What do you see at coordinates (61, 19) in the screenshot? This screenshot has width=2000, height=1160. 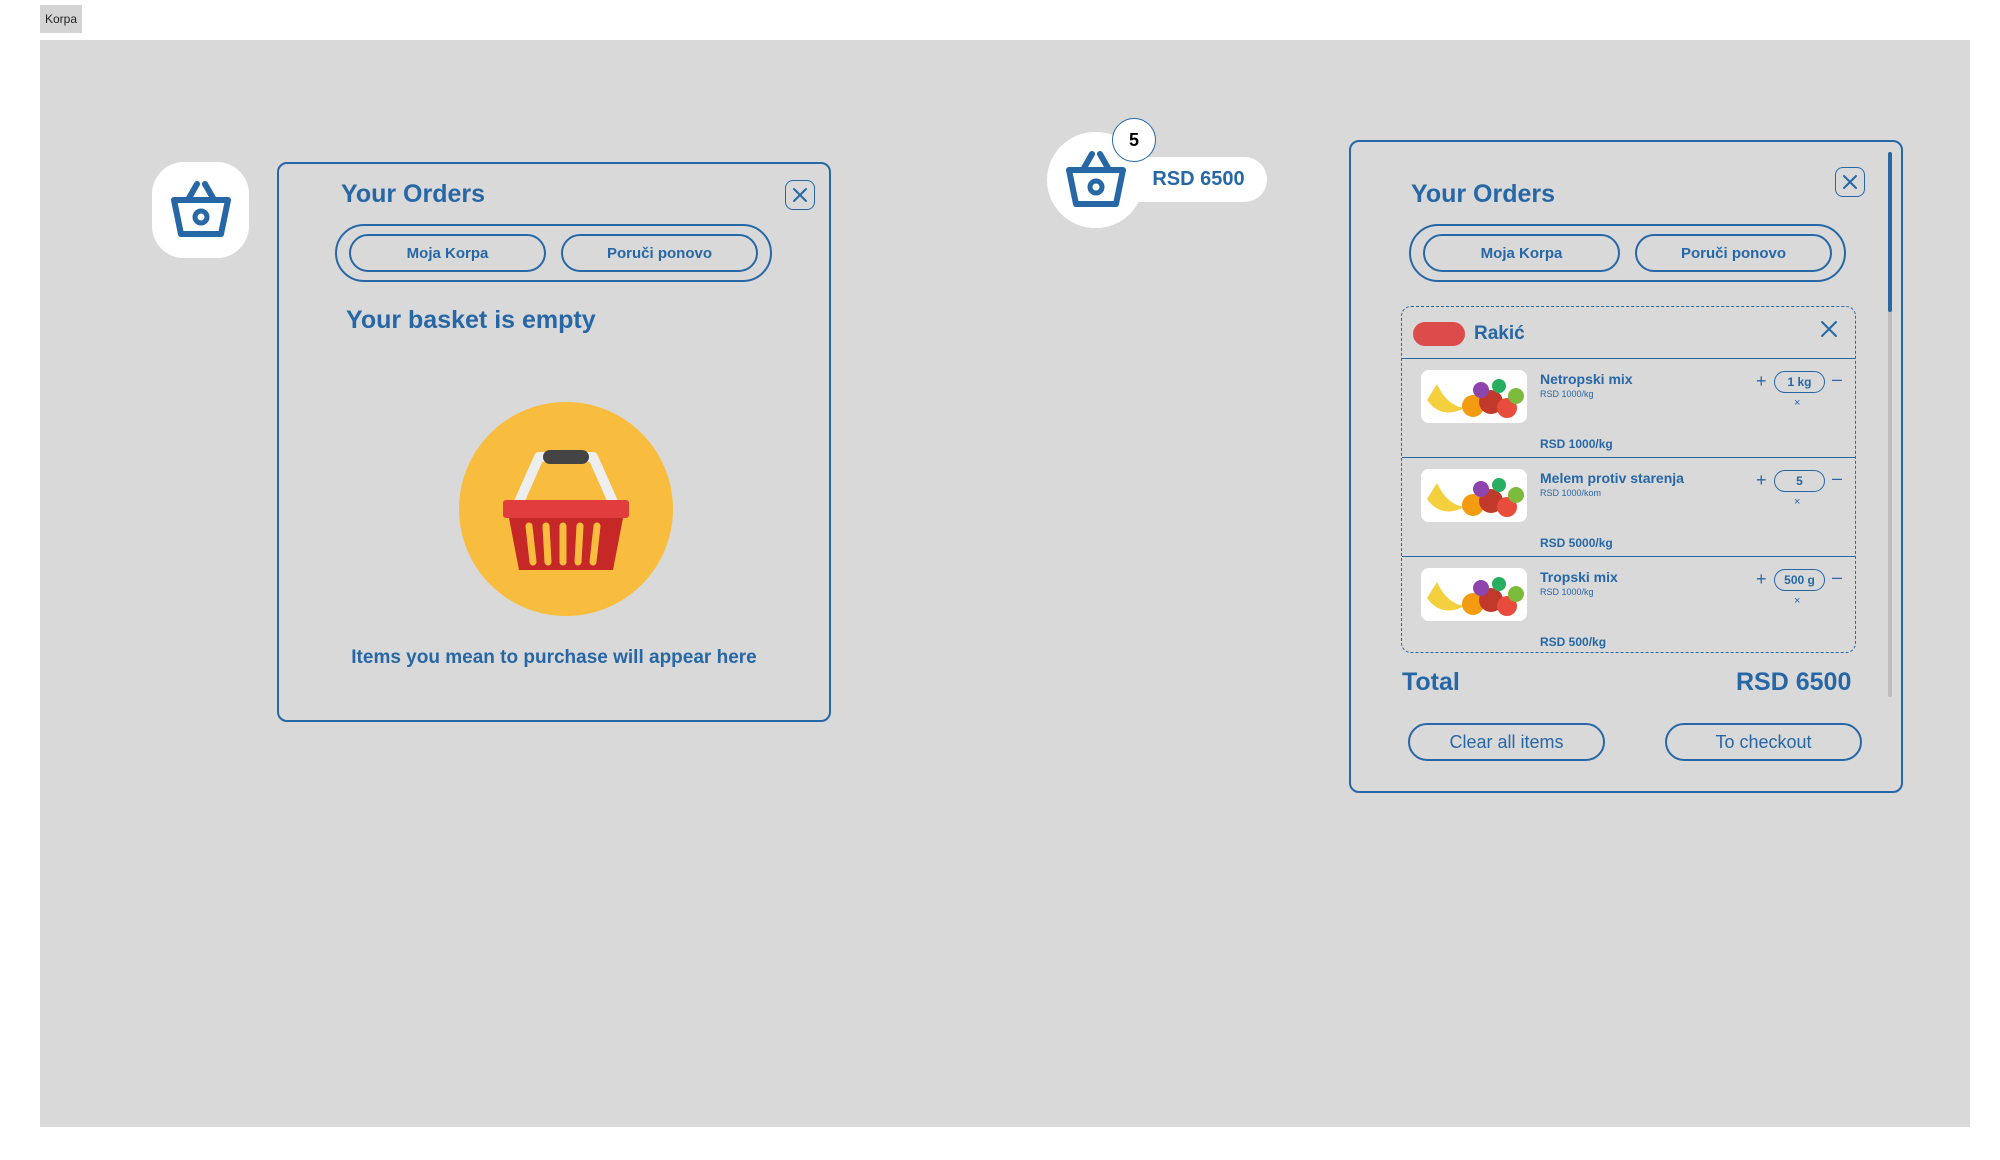 I see `frame-label: Korpa` at bounding box center [61, 19].